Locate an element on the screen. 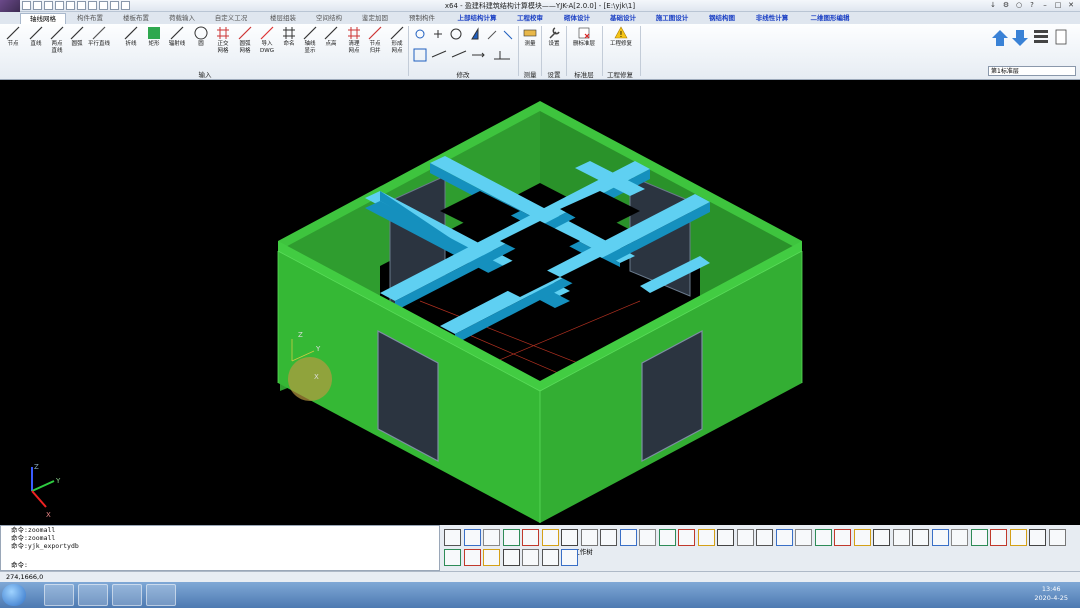  tab-9: 上部结构计算 is located at coordinates (477, 18).